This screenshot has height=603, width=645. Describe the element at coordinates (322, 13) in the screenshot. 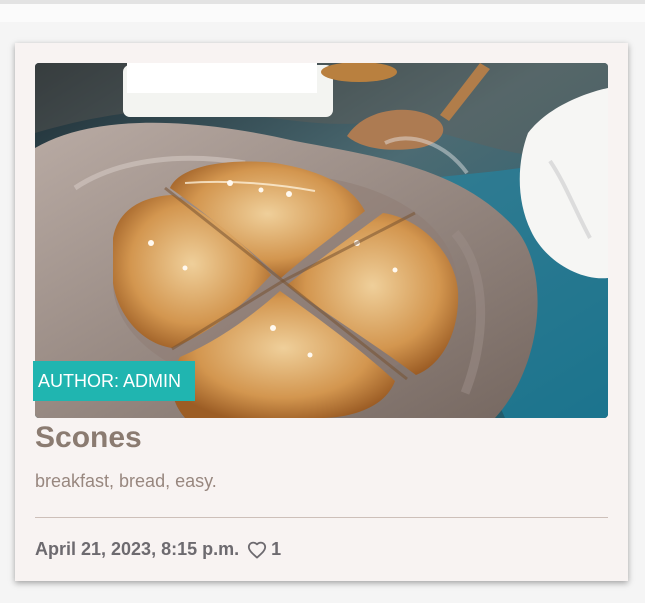

I see `top-spacer` at that location.